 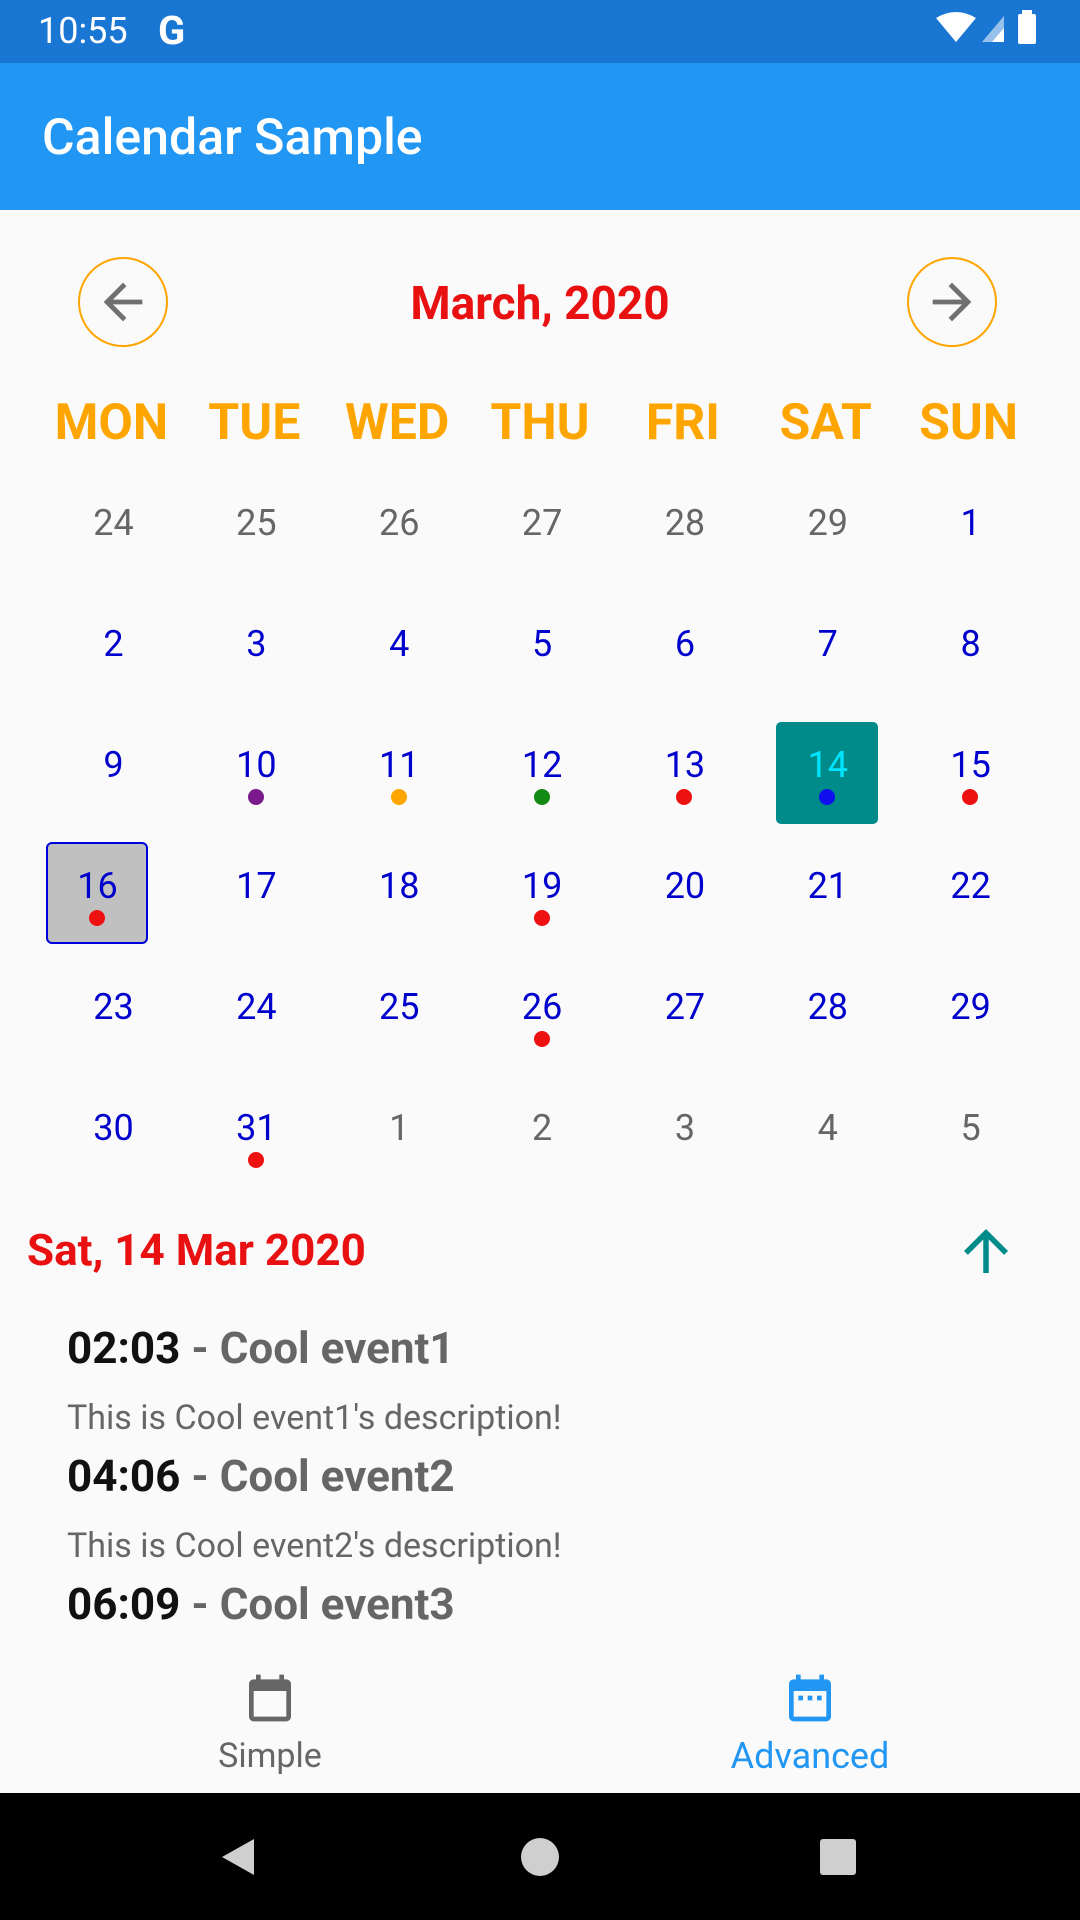 What do you see at coordinates (270, 1721) in the screenshot?
I see `tab-simple: Simple` at bounding box center [270, 1721].